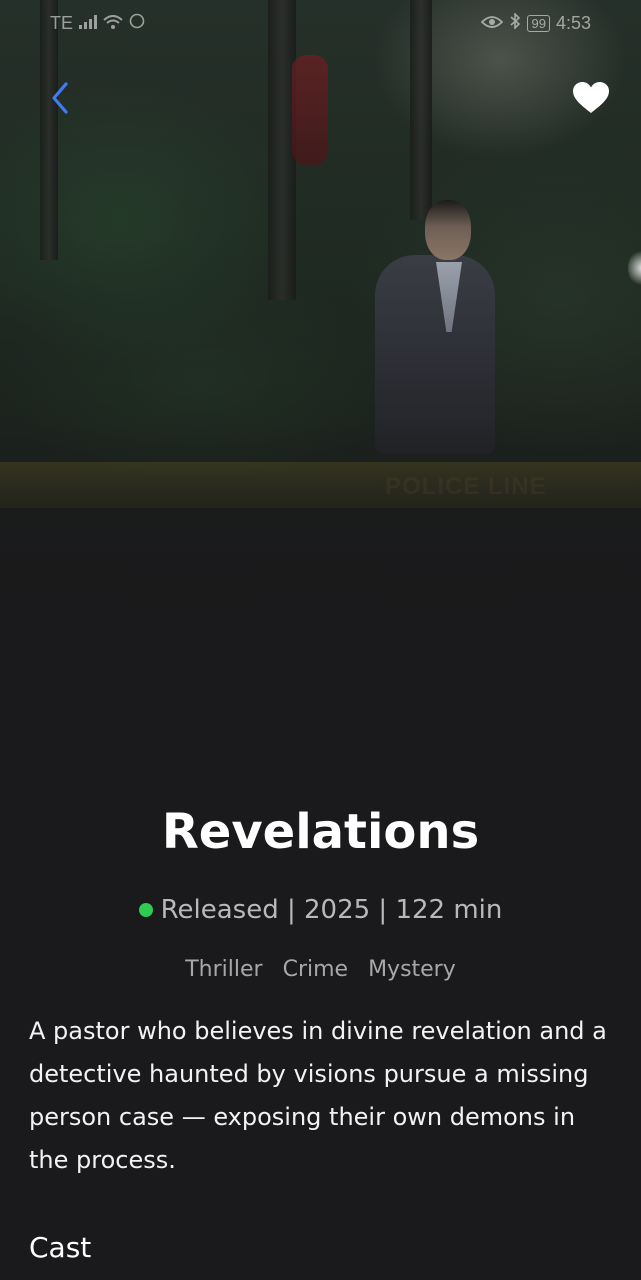 The image size is (641, 1280). What do you see at coordinates (449, 910) in the screenshot?
I see `runtime: 122 min` at bounding box center [449, 910].